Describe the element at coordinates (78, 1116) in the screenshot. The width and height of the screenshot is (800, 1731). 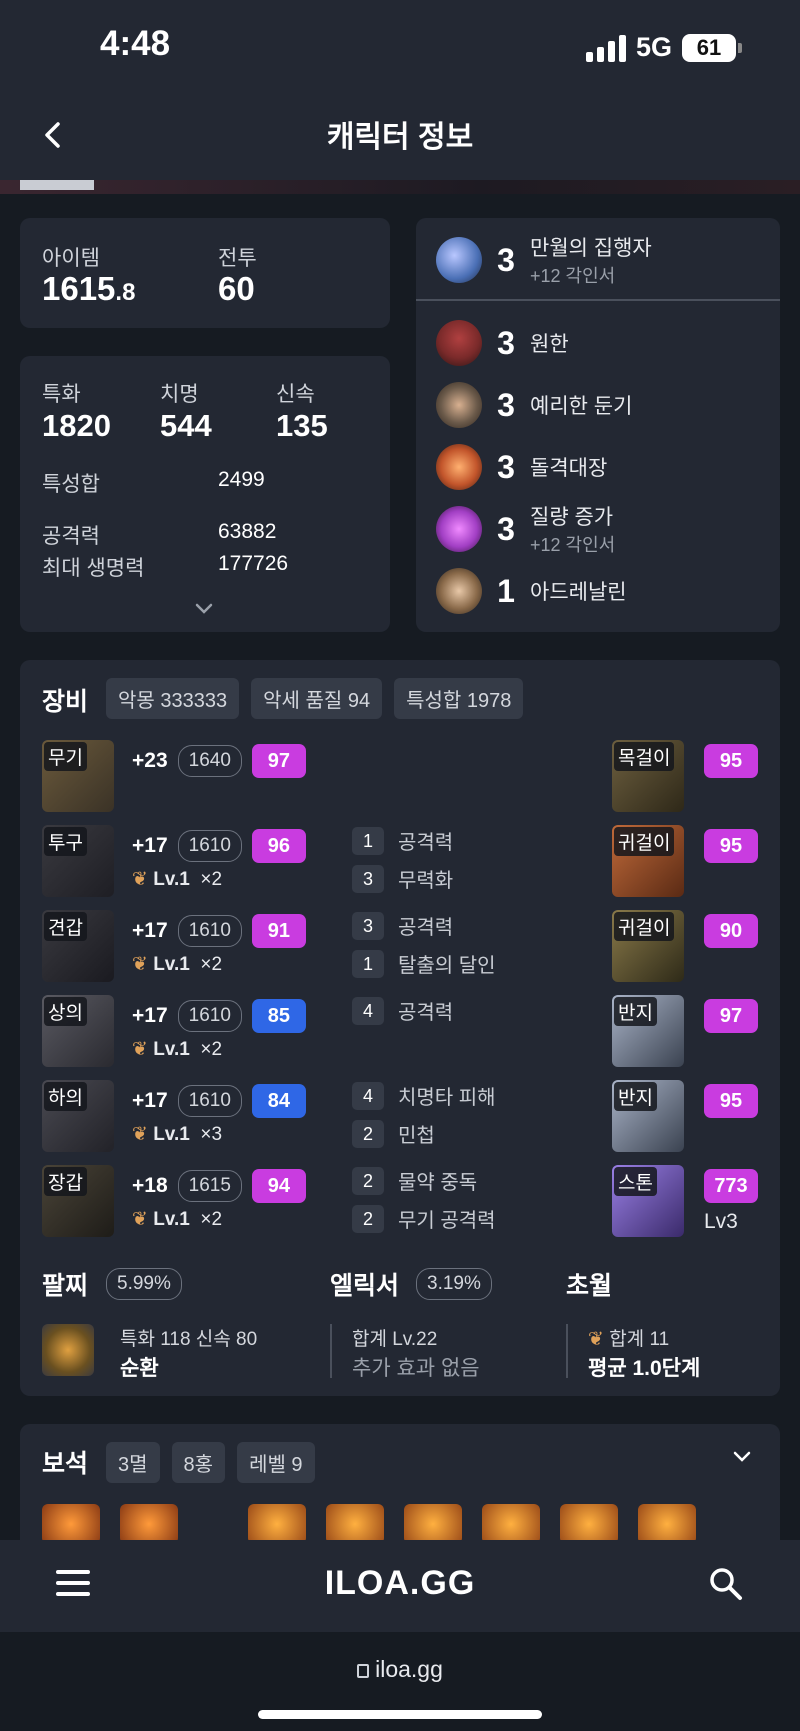
I see `pants-slot: 하의` at that location.